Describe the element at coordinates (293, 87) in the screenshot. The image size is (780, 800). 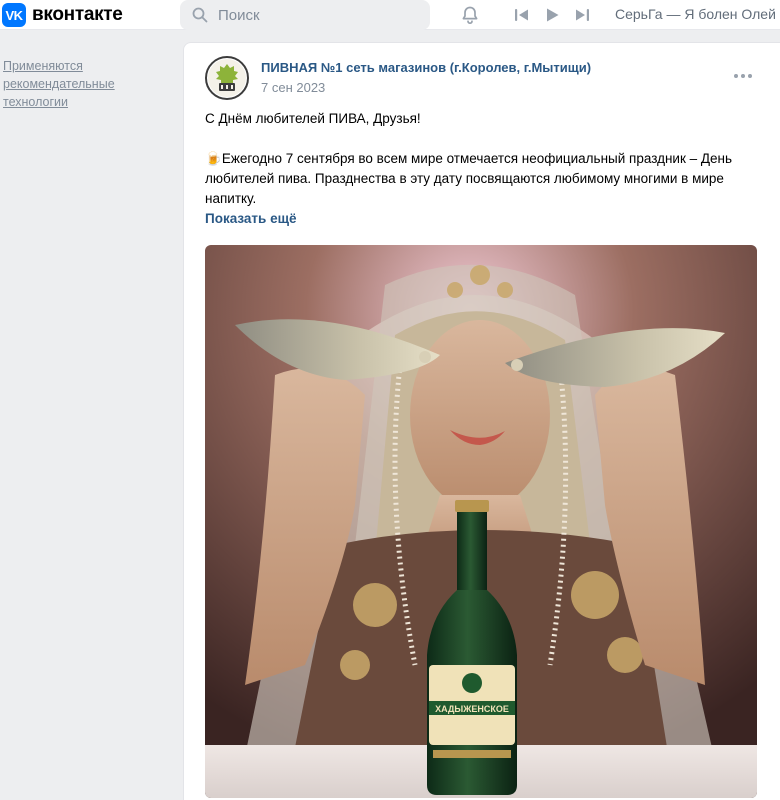
I see `post-date: 7 сен 2023` at that location.